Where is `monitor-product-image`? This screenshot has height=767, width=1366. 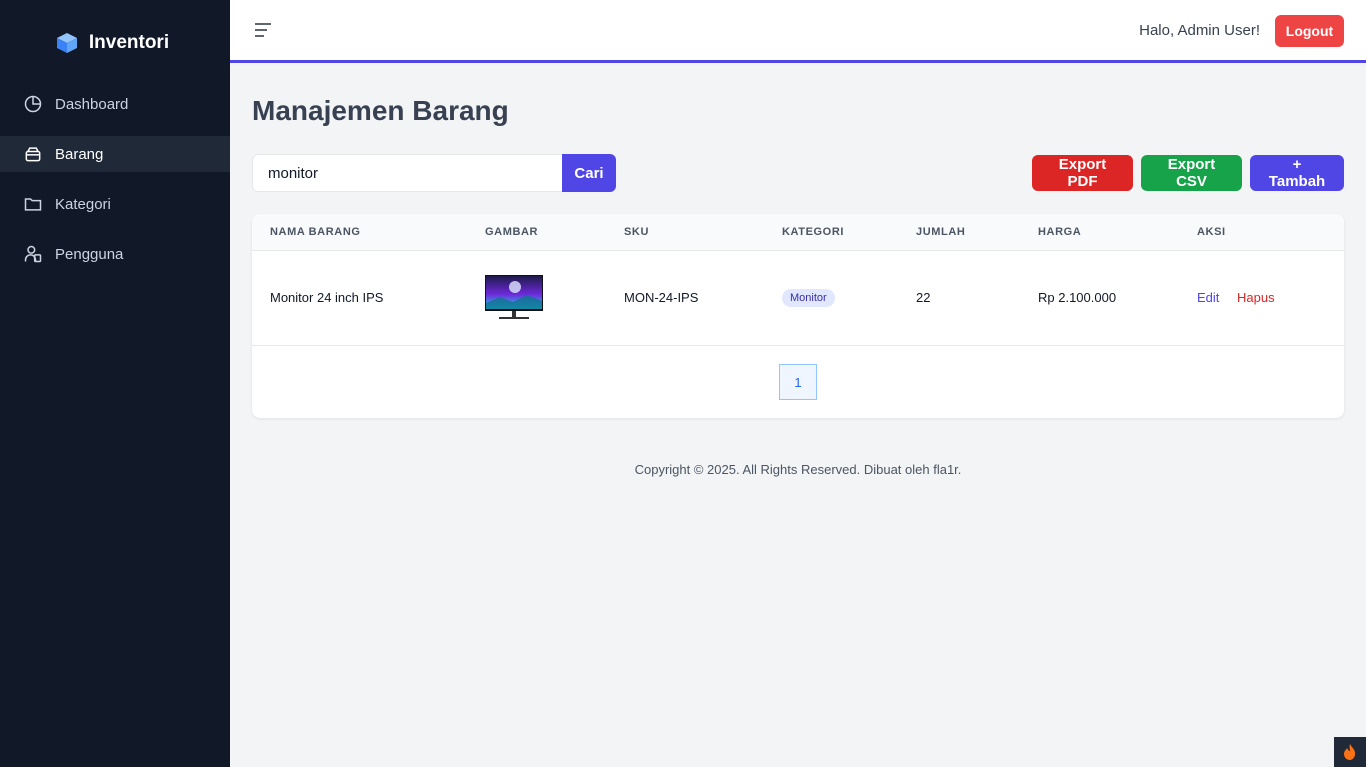 monitor-product-image is located at coordinates (514, 296).